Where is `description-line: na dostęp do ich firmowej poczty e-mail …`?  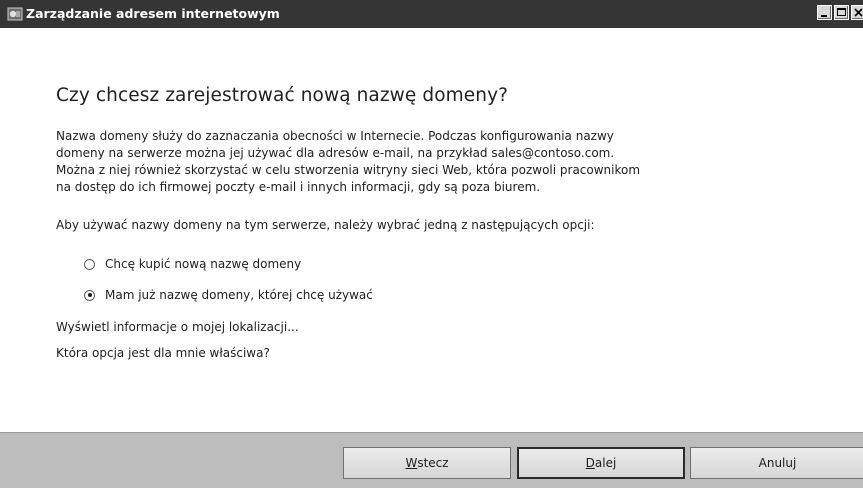
description-line: na dostęp do ich firmowej poczty e-mail … is located at coordinates (298, 187).